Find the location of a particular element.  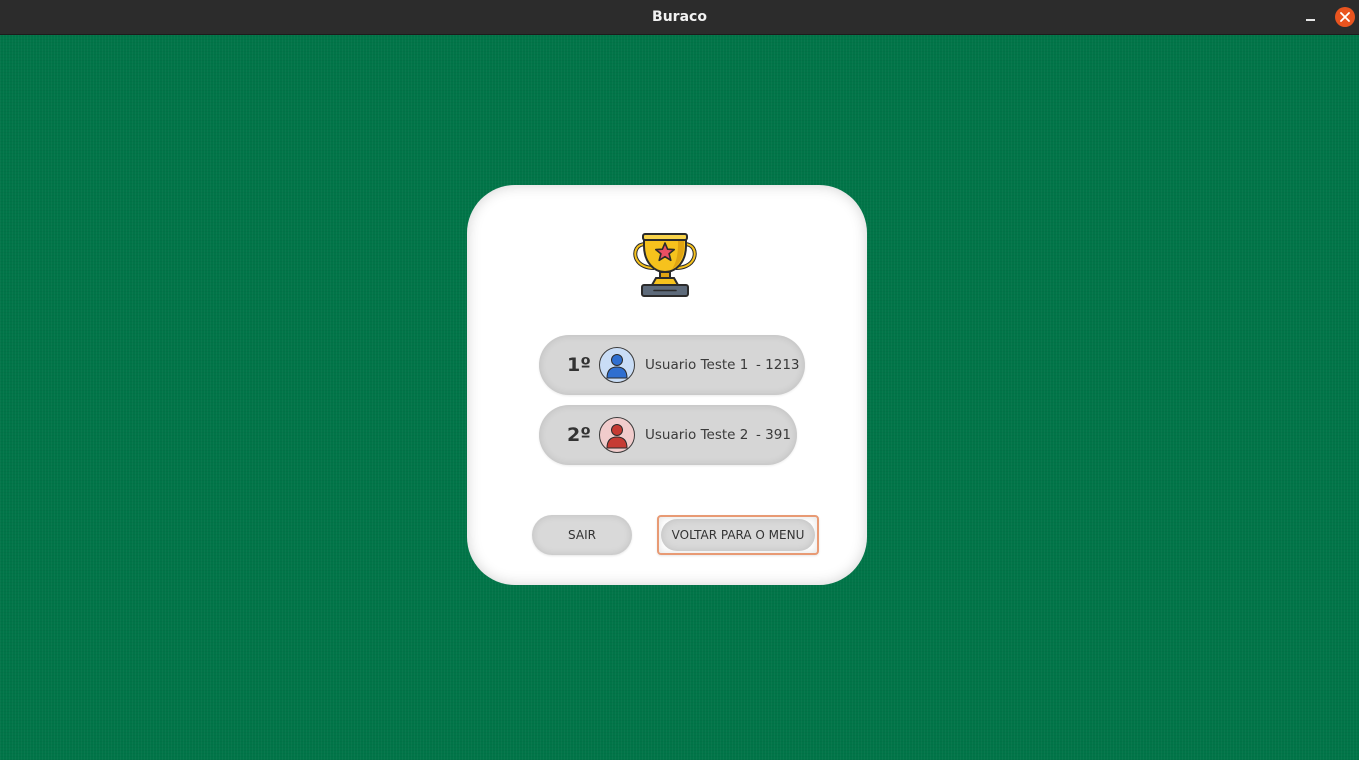

back-to-menu-label: VOLTAR PARA O MENU is located at coordinates (738, 535).